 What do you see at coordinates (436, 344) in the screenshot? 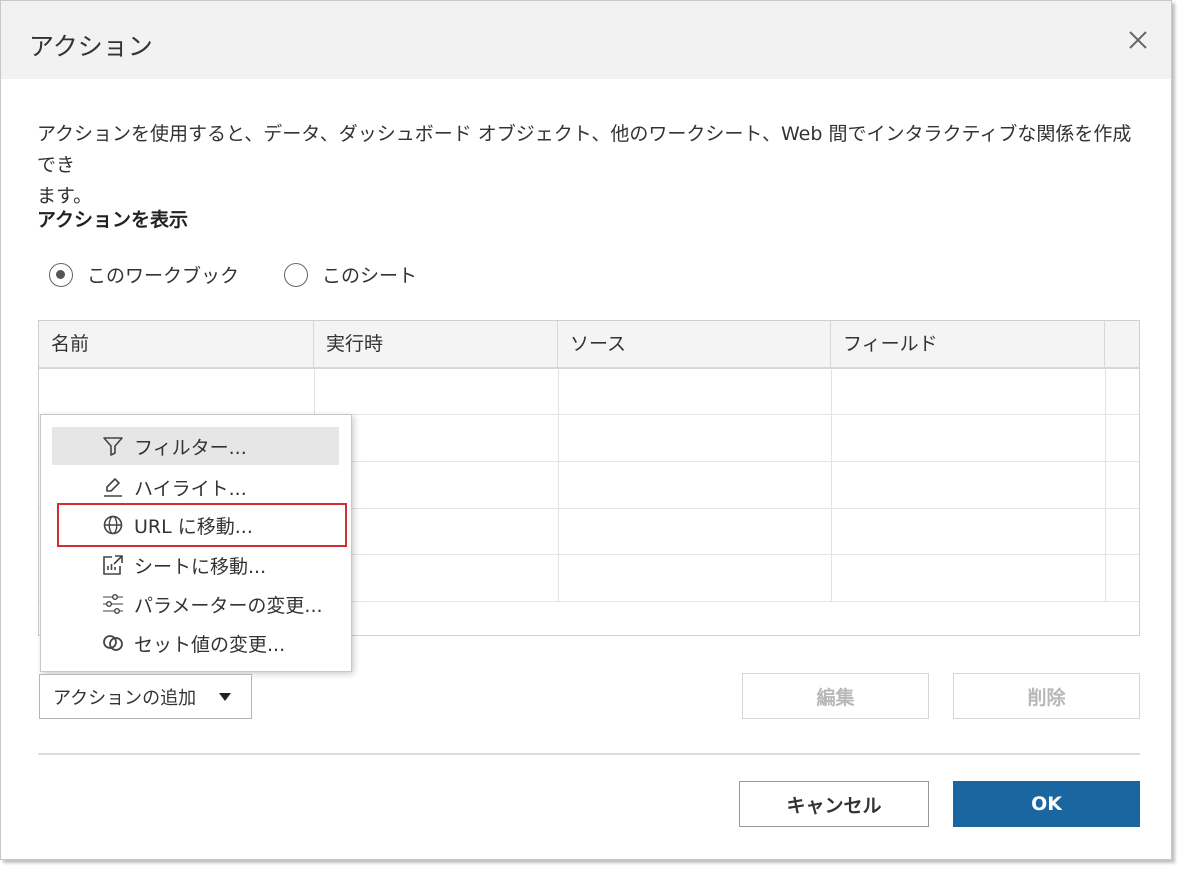
I see `column-header-run-on: 実行時` at bounding box center [436, 344].